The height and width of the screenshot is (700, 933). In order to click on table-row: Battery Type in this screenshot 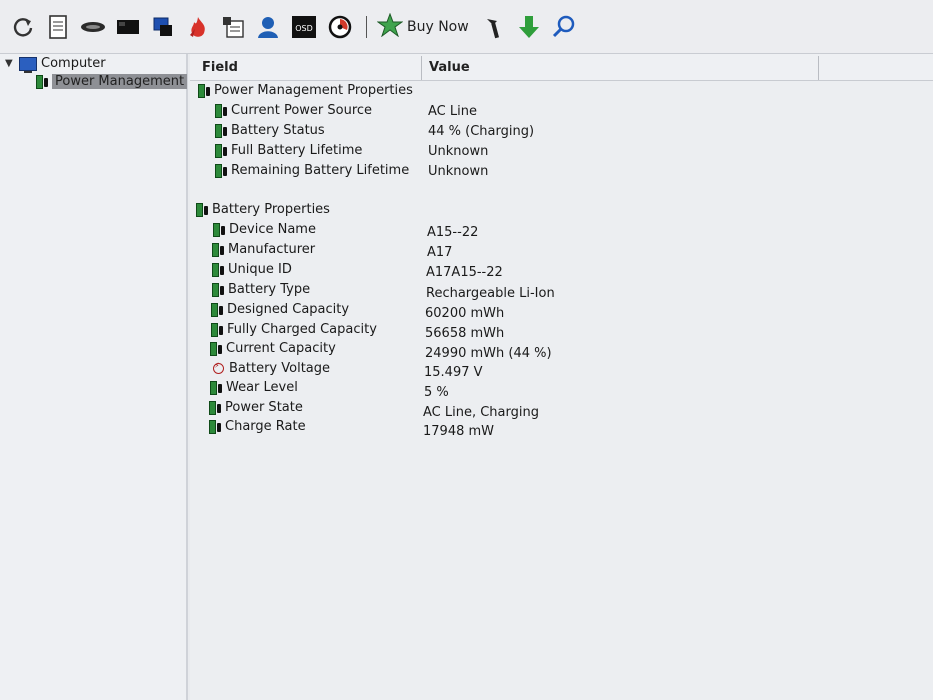, I will do `click(261, 289)`.